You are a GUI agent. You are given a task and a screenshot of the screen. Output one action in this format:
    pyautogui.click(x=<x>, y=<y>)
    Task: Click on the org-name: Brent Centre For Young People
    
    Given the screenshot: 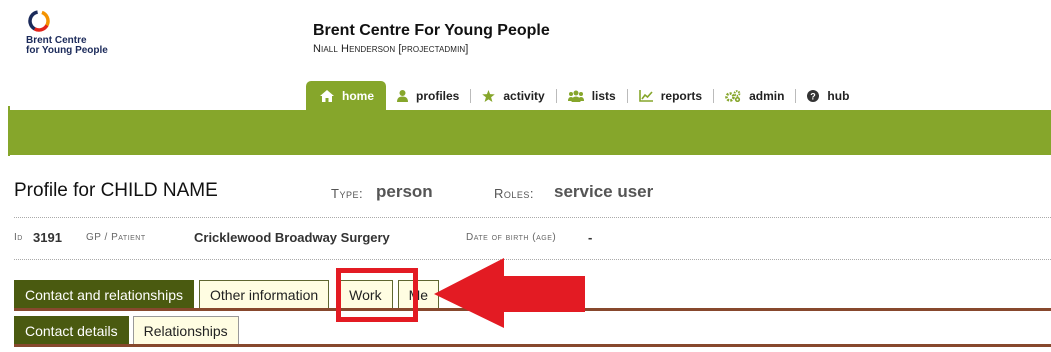 What is the action you would take?
    pyautogui.click(x=431, y=30)
    